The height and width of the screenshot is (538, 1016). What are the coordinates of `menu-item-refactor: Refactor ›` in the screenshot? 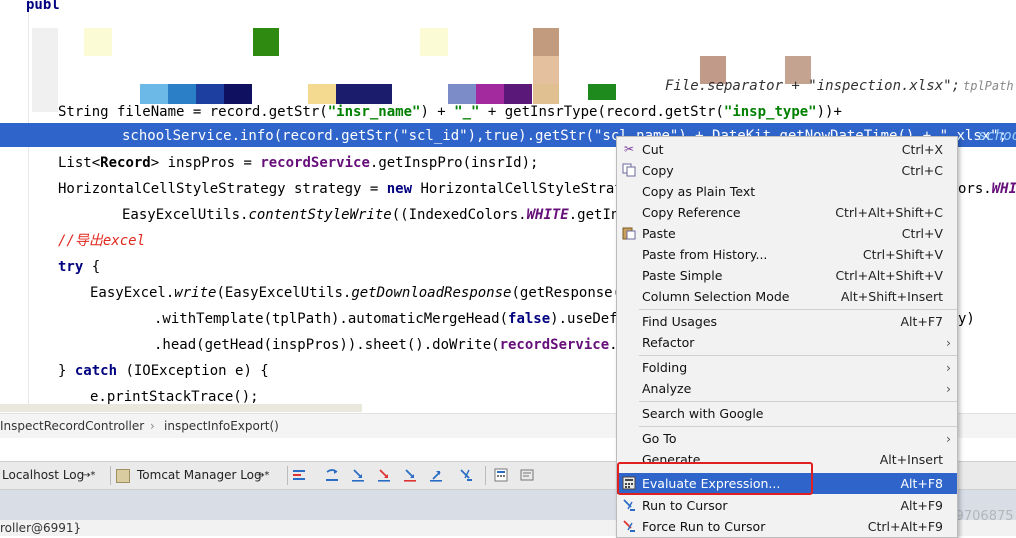 It's located at (787, 342).